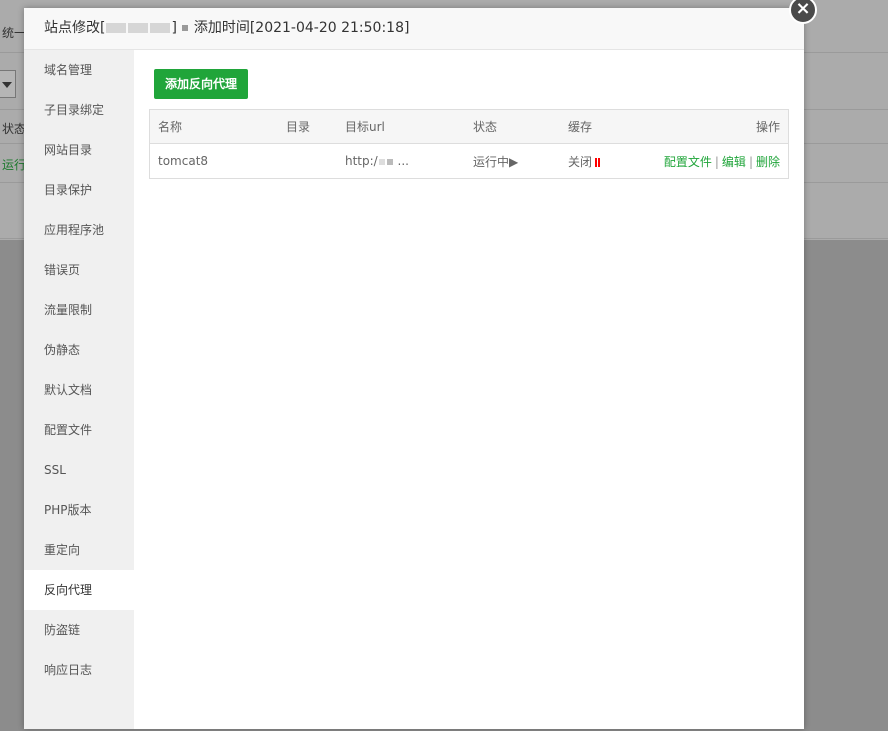 The height and width of the screenshot is (731, 888). What do you see at coordinates (8, 84) in the screenshot?
I see `background-select` at bounding box center [8, 84].